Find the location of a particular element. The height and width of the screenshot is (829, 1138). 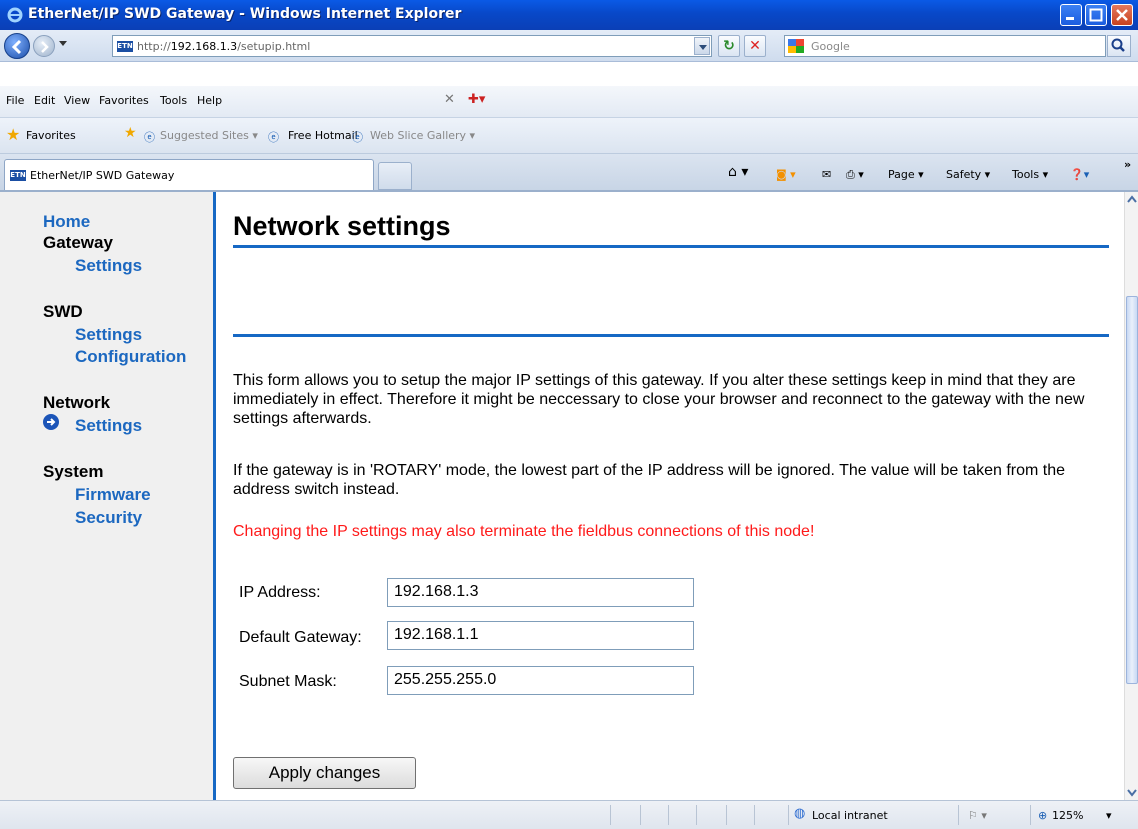

favorites-button: Favorites is located at coordinates (51, 135).